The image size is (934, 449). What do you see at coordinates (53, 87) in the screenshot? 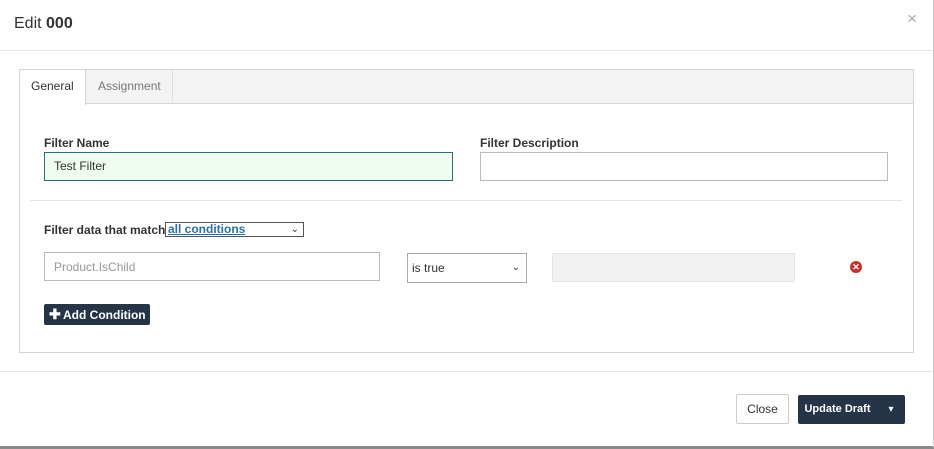
I see `tab-general: General` at bounding box center [53, 87].